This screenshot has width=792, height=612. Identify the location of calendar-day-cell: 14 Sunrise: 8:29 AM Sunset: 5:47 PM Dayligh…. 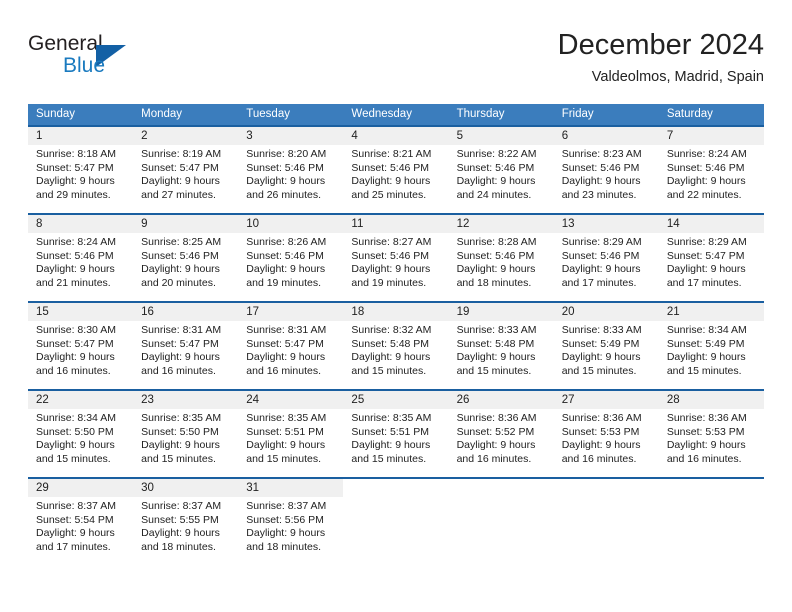
(711, 258).